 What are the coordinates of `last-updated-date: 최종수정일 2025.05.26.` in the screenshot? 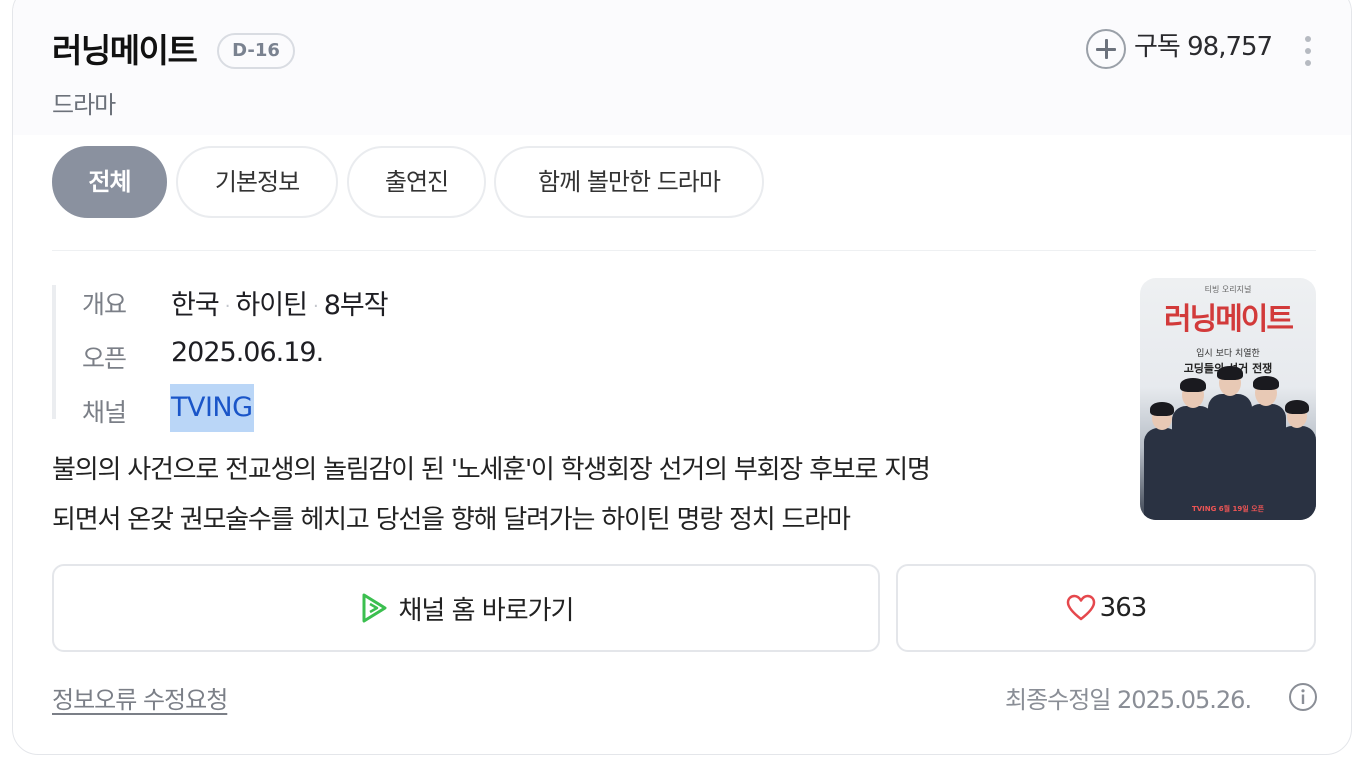 It's located at (1128, 700).